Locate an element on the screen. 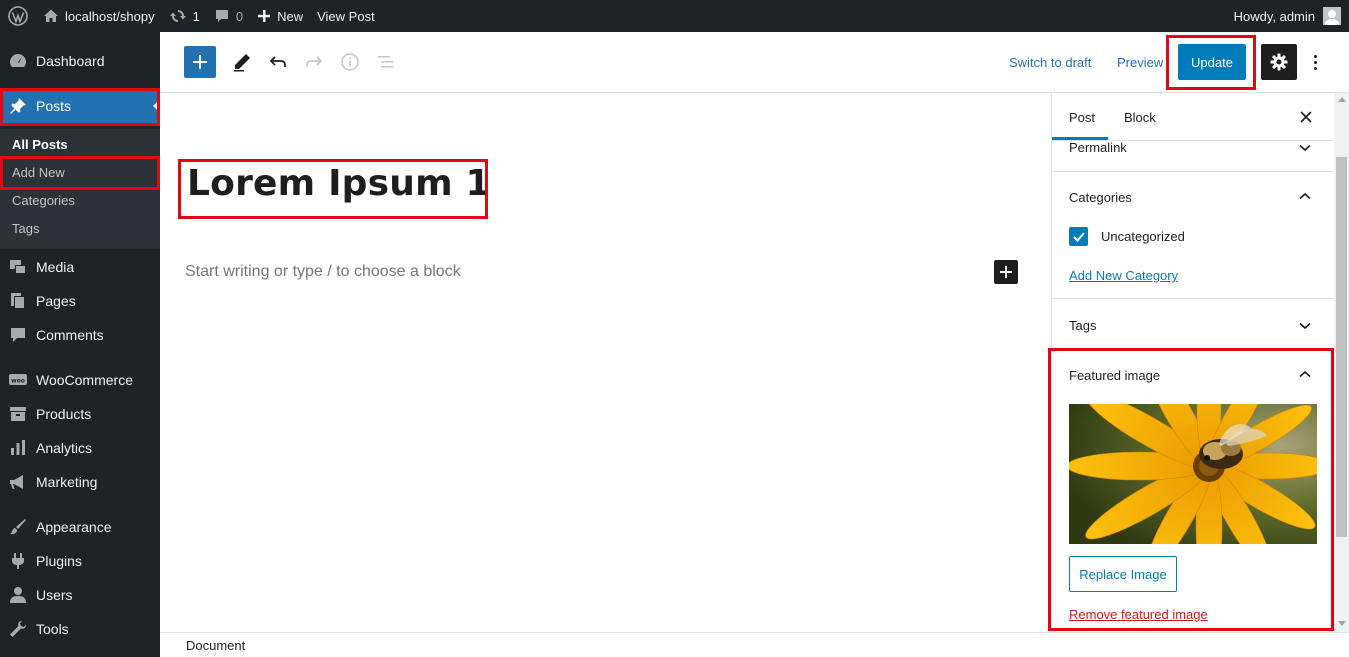  sidebar-label-users: Users is located at coordinates (54, 595).